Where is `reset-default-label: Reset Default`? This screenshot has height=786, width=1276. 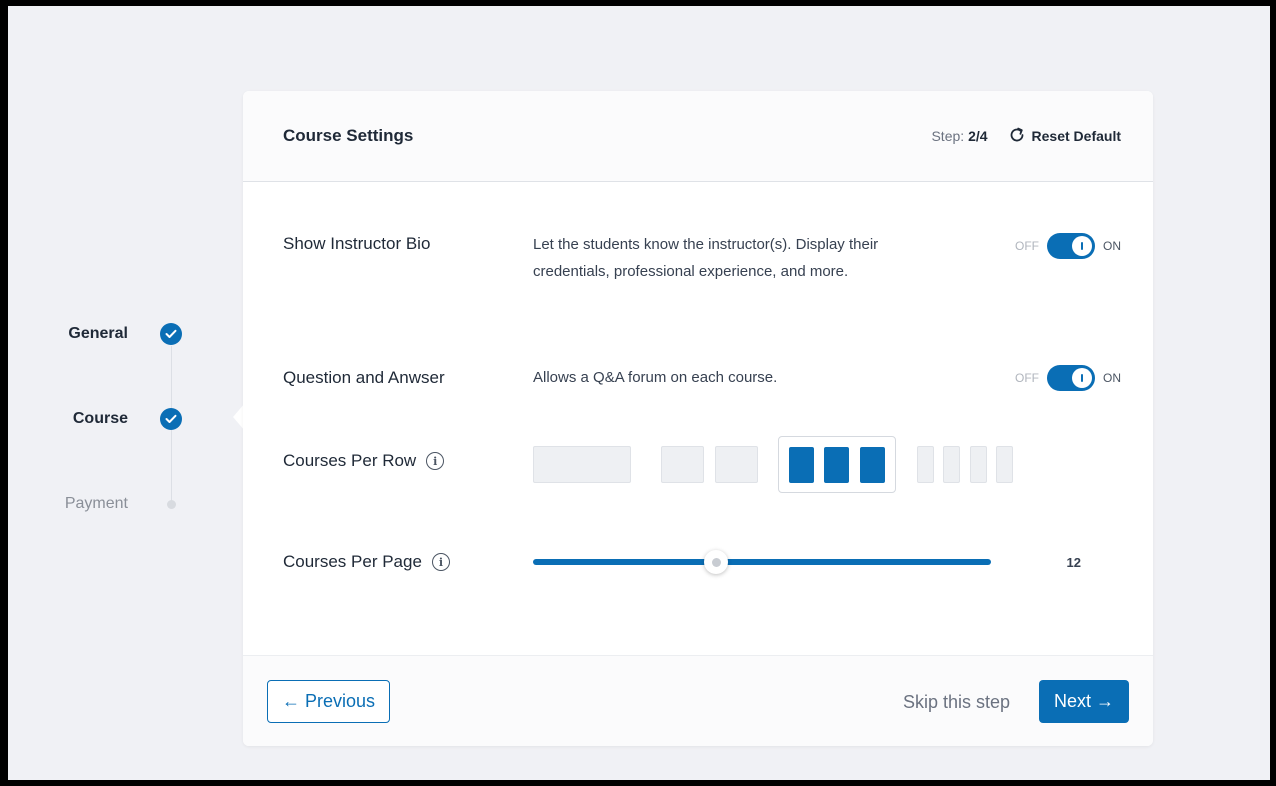
reset-default-label: Reset Default is located at coordinates (1076, 136).